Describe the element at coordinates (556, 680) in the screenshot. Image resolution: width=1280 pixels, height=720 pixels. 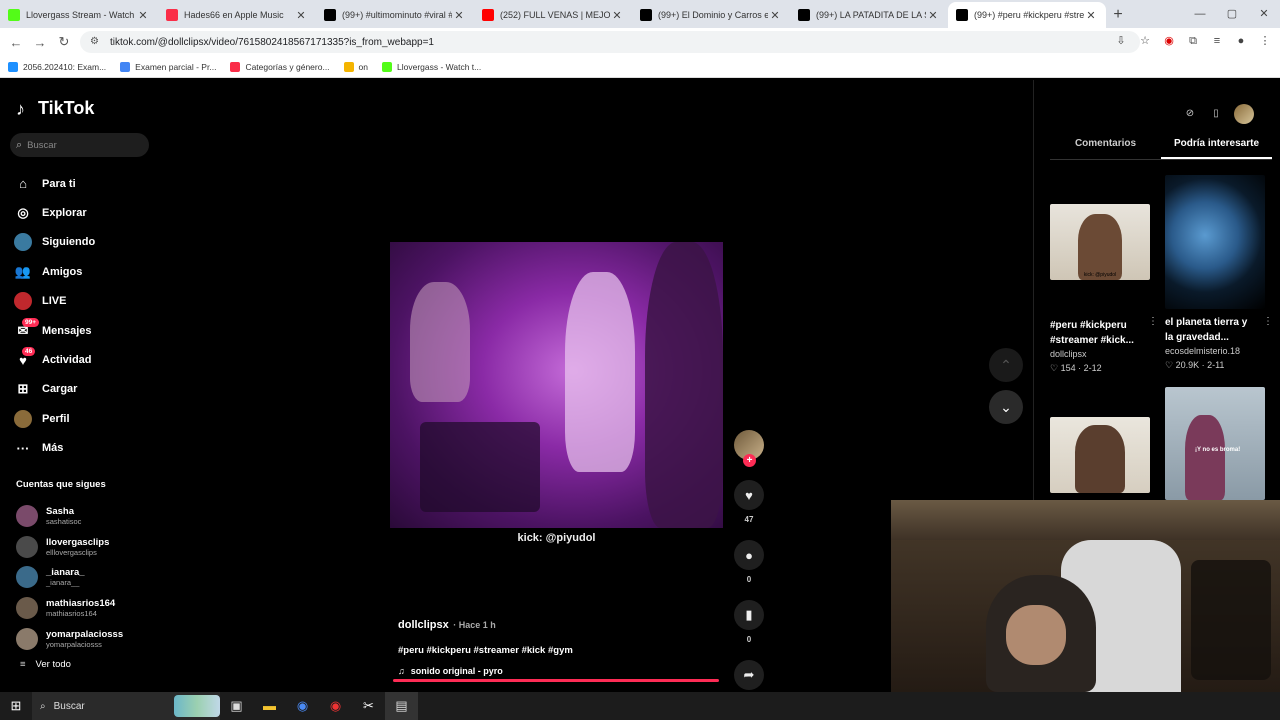
I see `video-progress-bar` at that location.